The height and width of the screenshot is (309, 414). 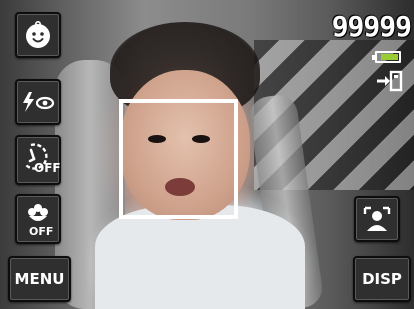 I want to click on macro-mode-button: OFF, so click(x=38, y=219).